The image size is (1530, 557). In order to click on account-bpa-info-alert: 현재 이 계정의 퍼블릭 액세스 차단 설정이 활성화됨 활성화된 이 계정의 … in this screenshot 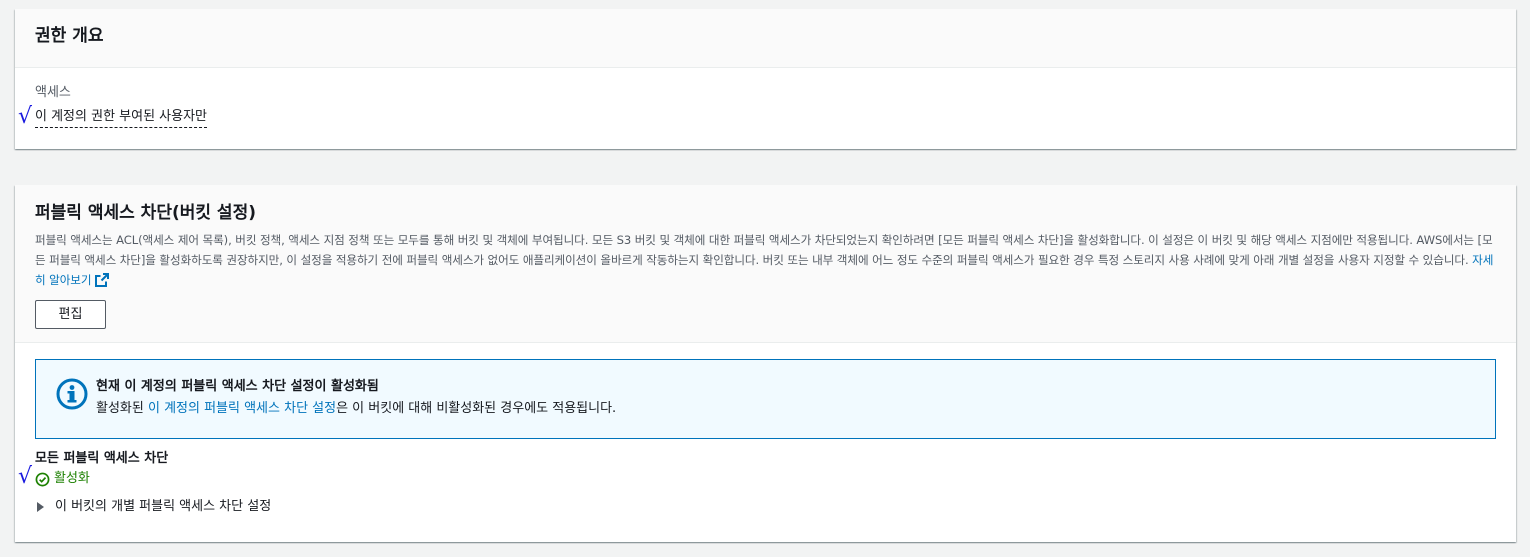, I will do `click(765, 399)`.